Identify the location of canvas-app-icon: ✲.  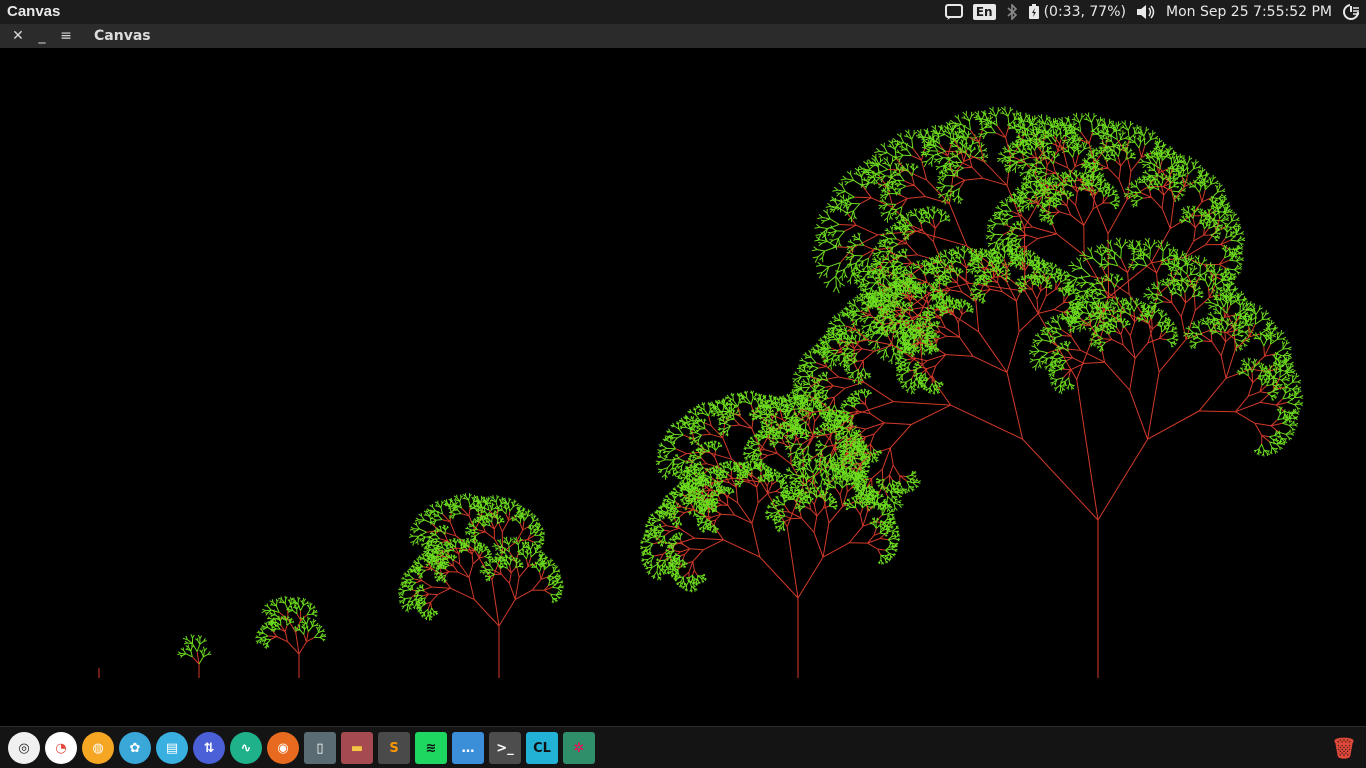
(579, 748).